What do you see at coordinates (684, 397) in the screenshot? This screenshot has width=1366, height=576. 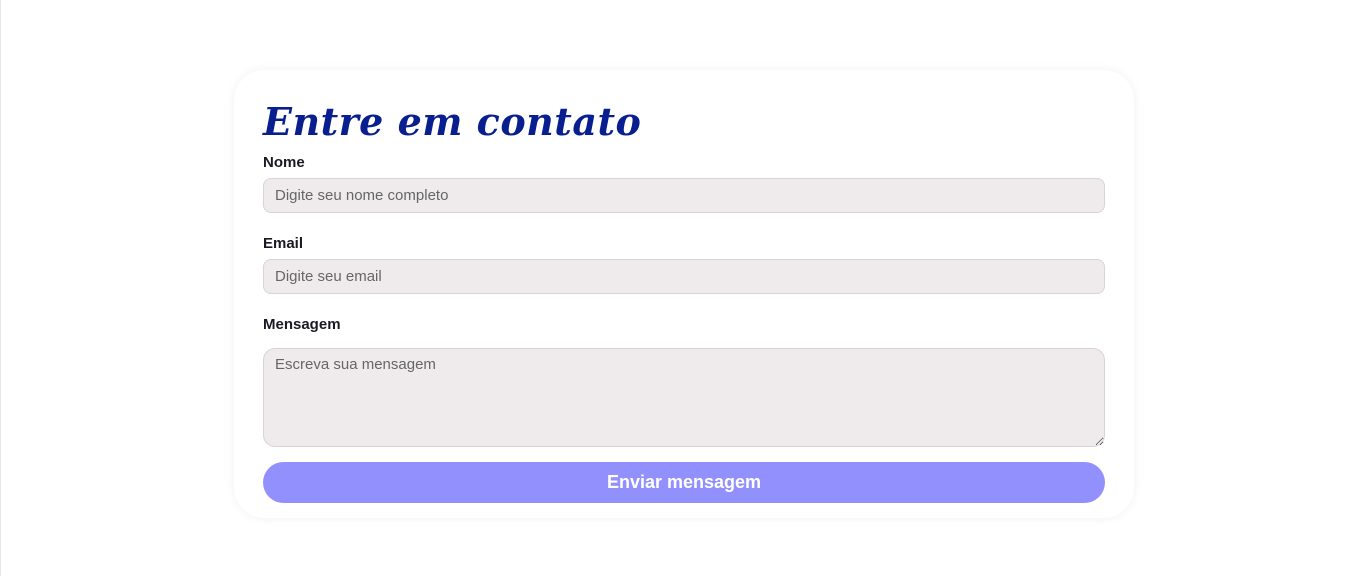 I see `message-textarea` at bounding box center [684, 397].